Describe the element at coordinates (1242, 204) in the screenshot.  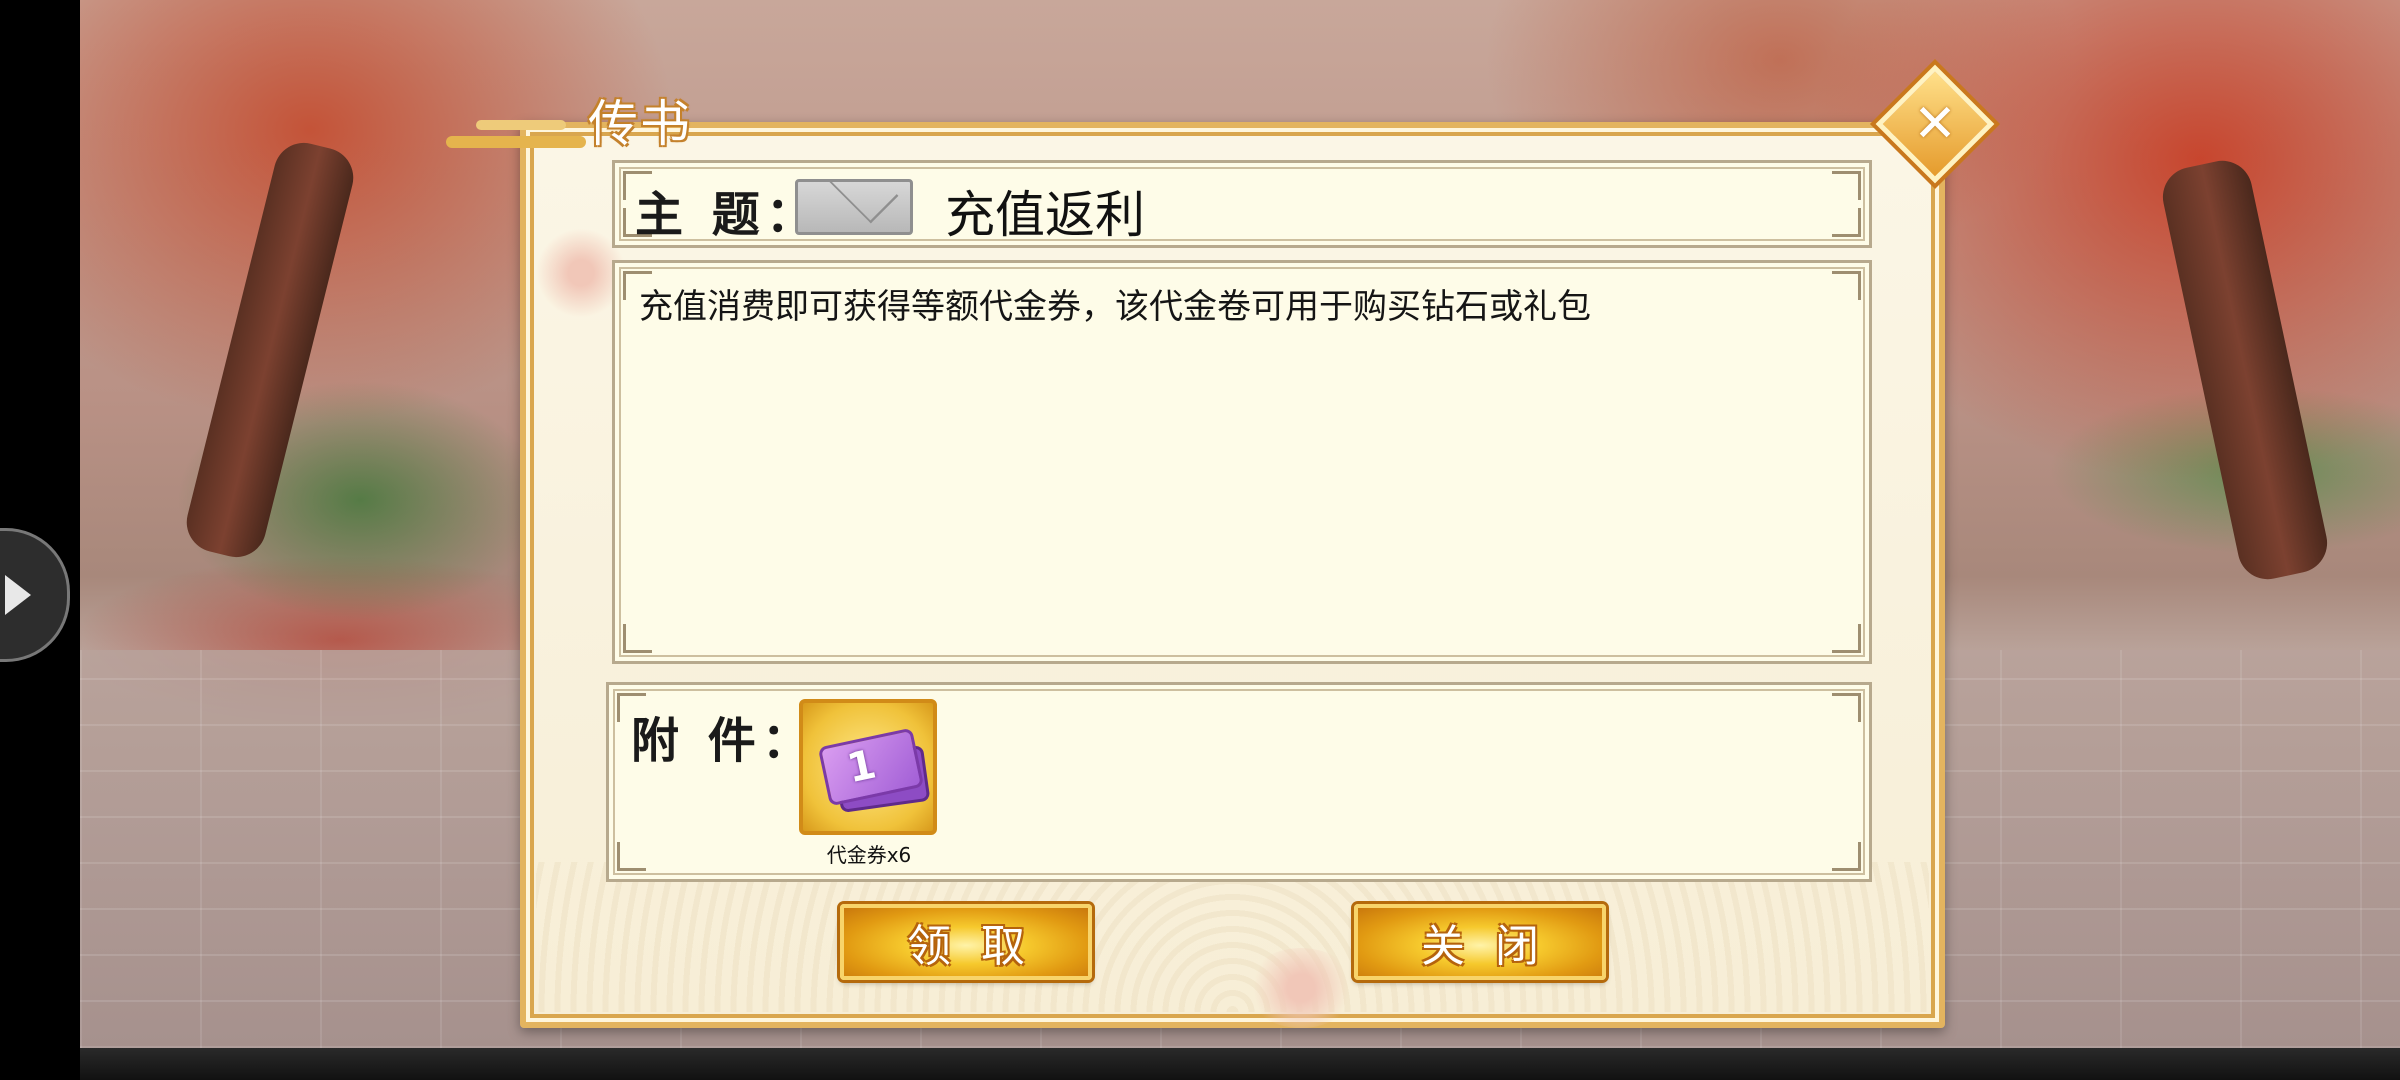
I see `subject-panel: 主 题： 充值返利` at that location.